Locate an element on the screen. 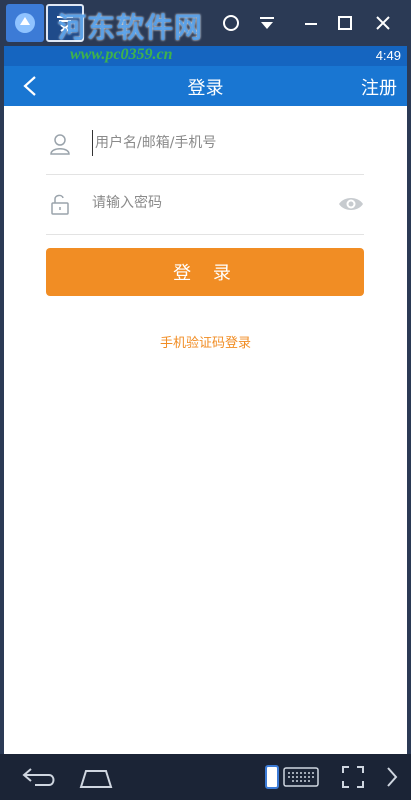  emulator-maximize-button is located at coordinates (345, 23).